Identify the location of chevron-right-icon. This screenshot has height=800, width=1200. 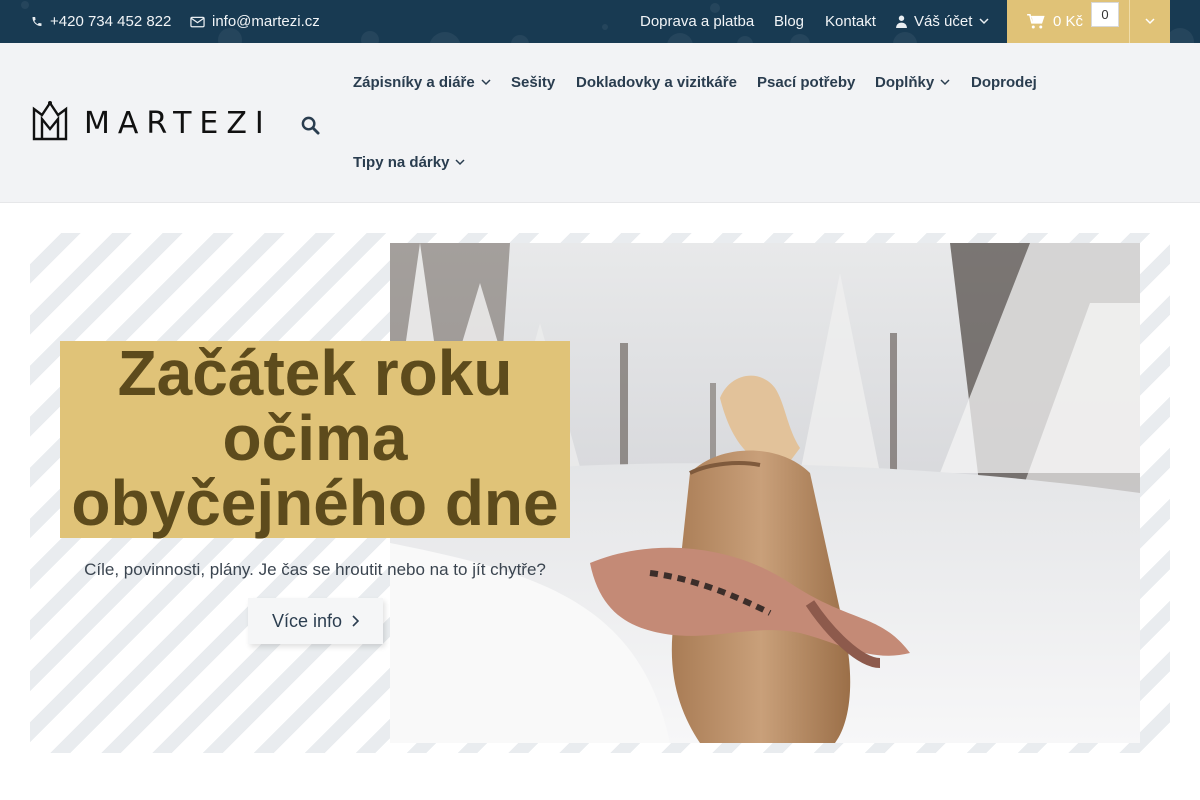
(356, 621).